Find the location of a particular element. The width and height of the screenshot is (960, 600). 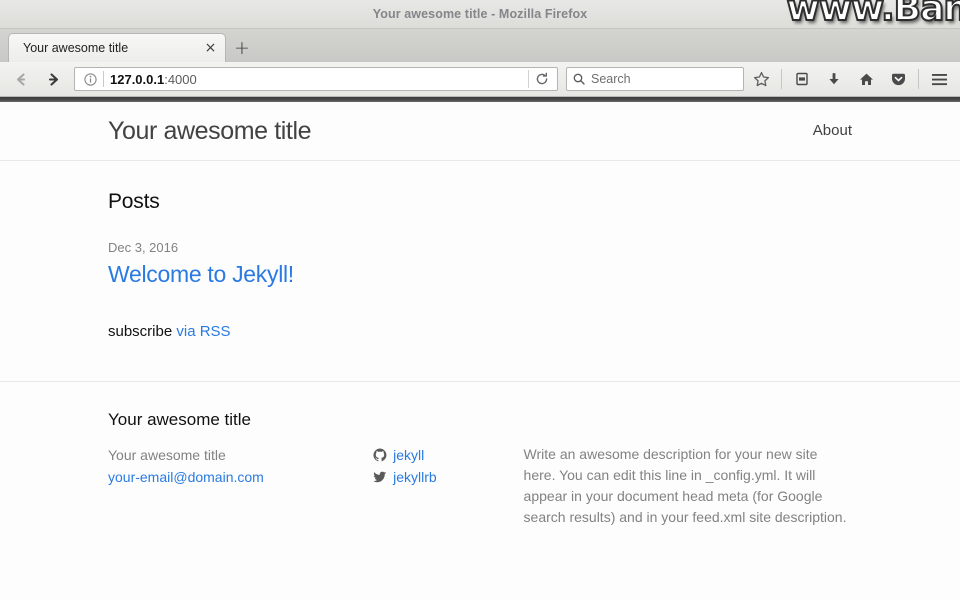

navigation-toolbar: 127.0.0.1:4000 Search is located at coordinates (480, 79).